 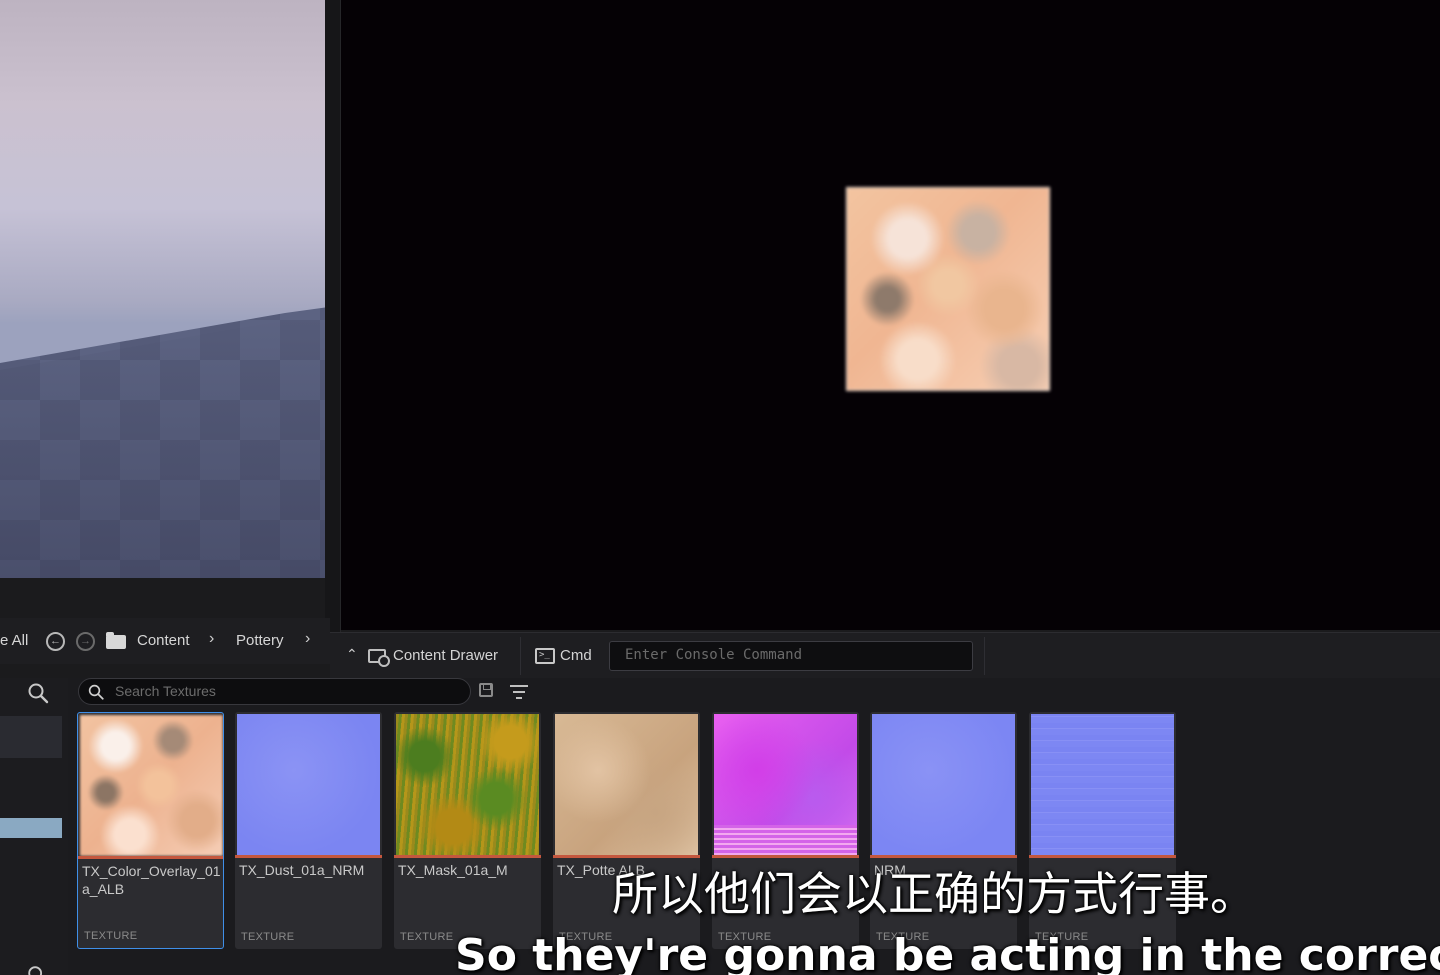 I want to click on asset-tile: TX_Color_Overlay_01a_ALB TEXTURE, so click(x=150, y=830).